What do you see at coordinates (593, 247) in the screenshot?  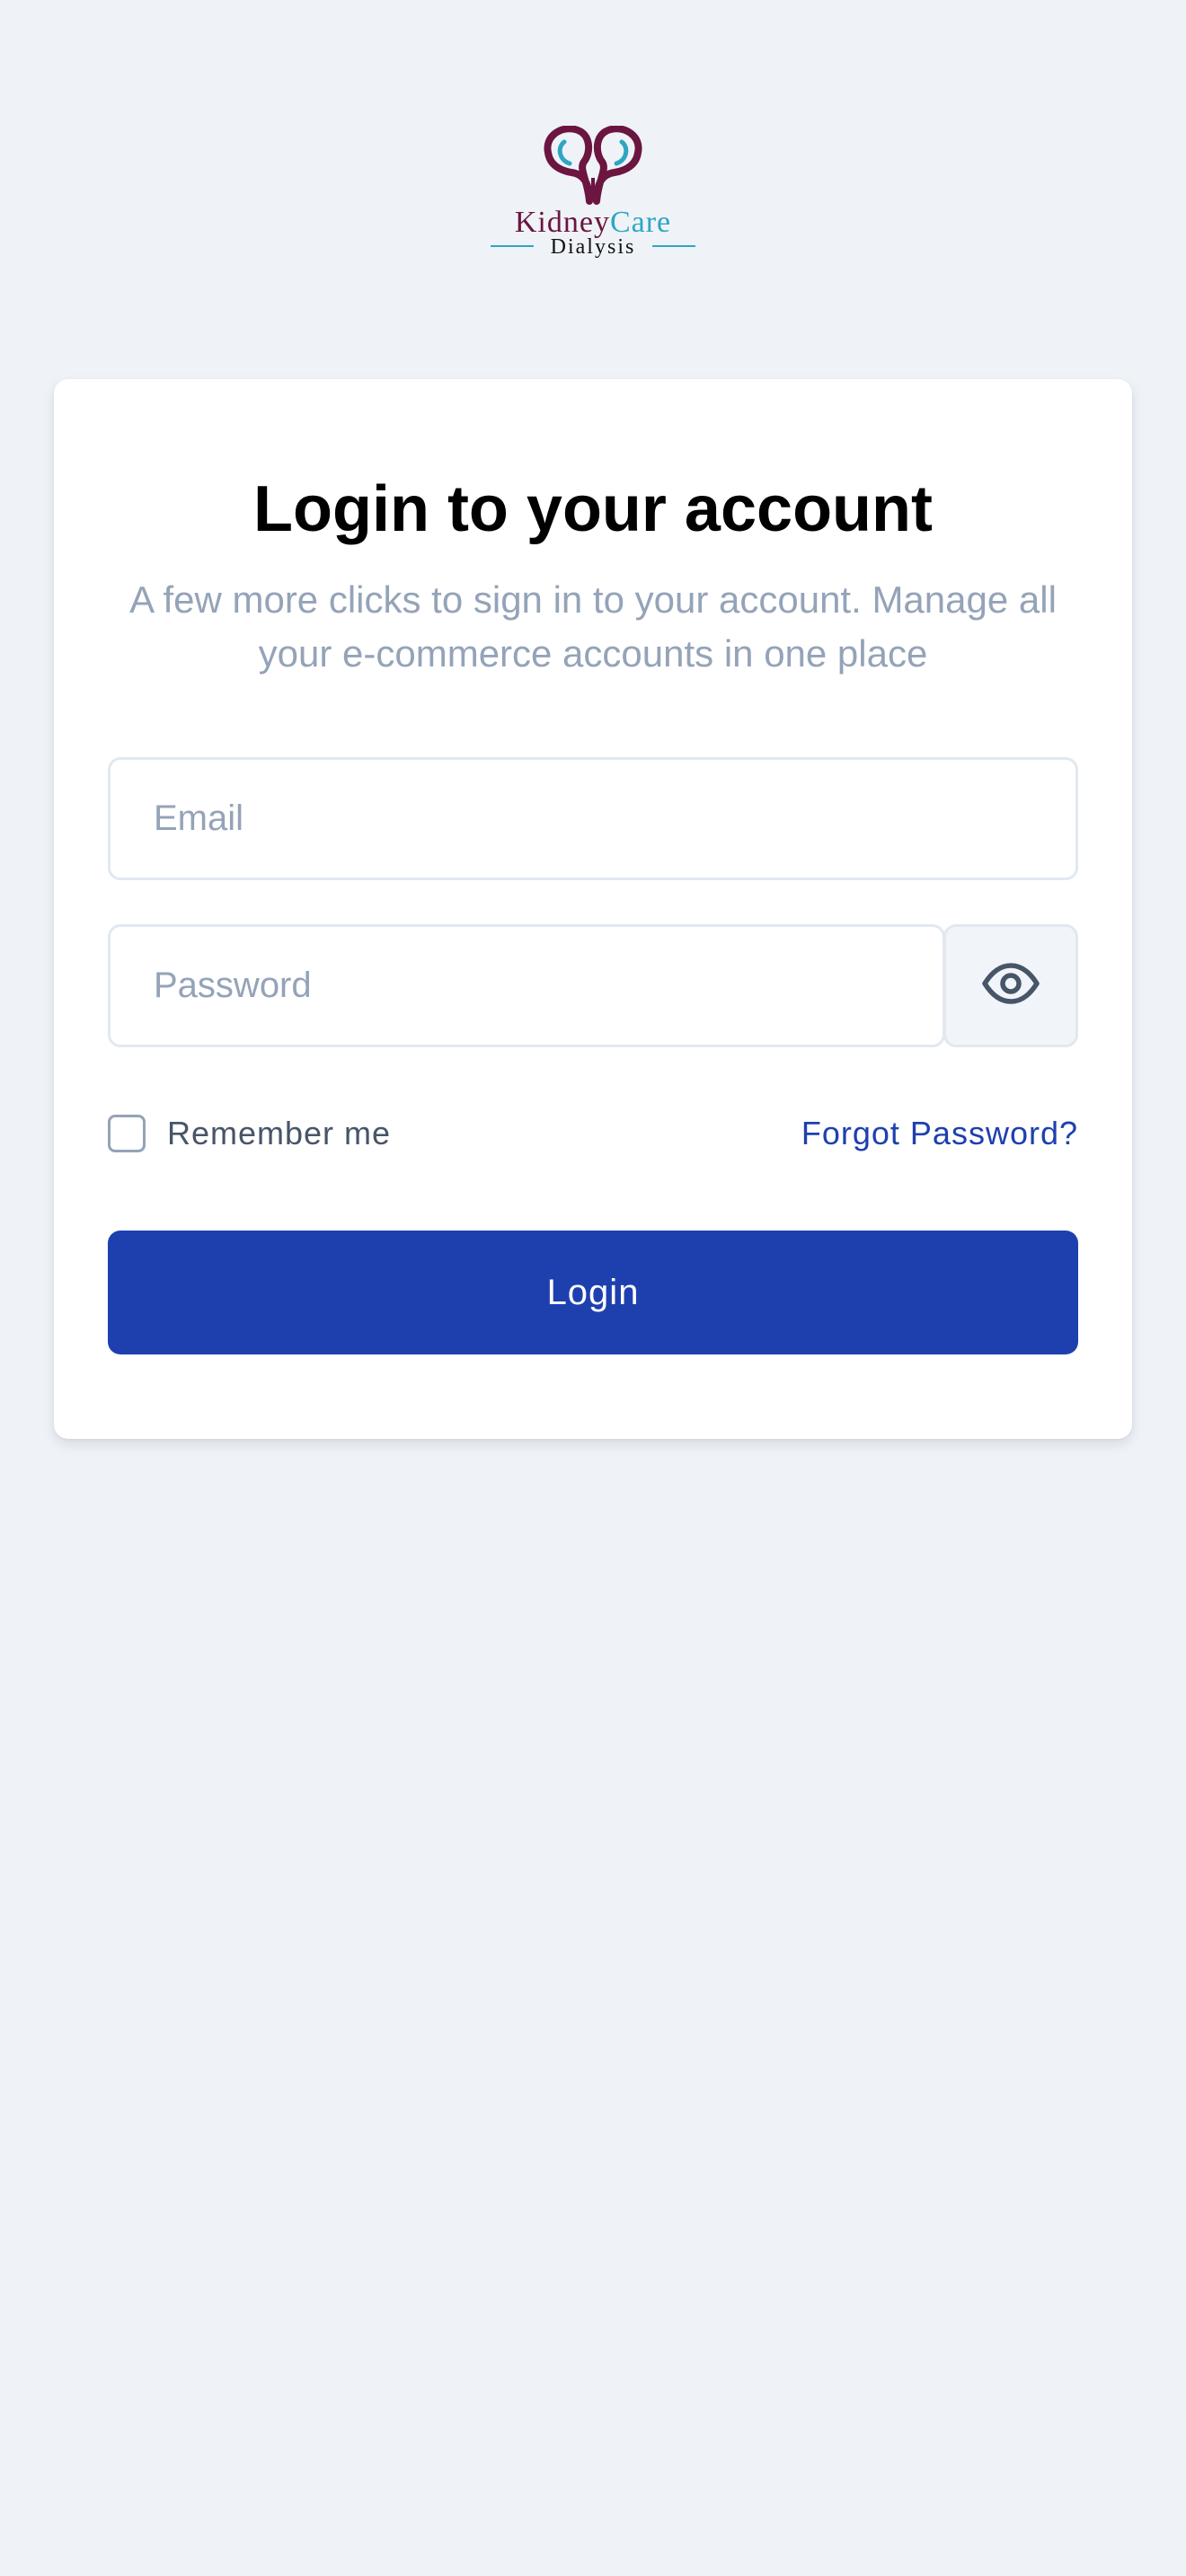 I see `brand-tagline: Dialysis` at bounding box center [593, 247].